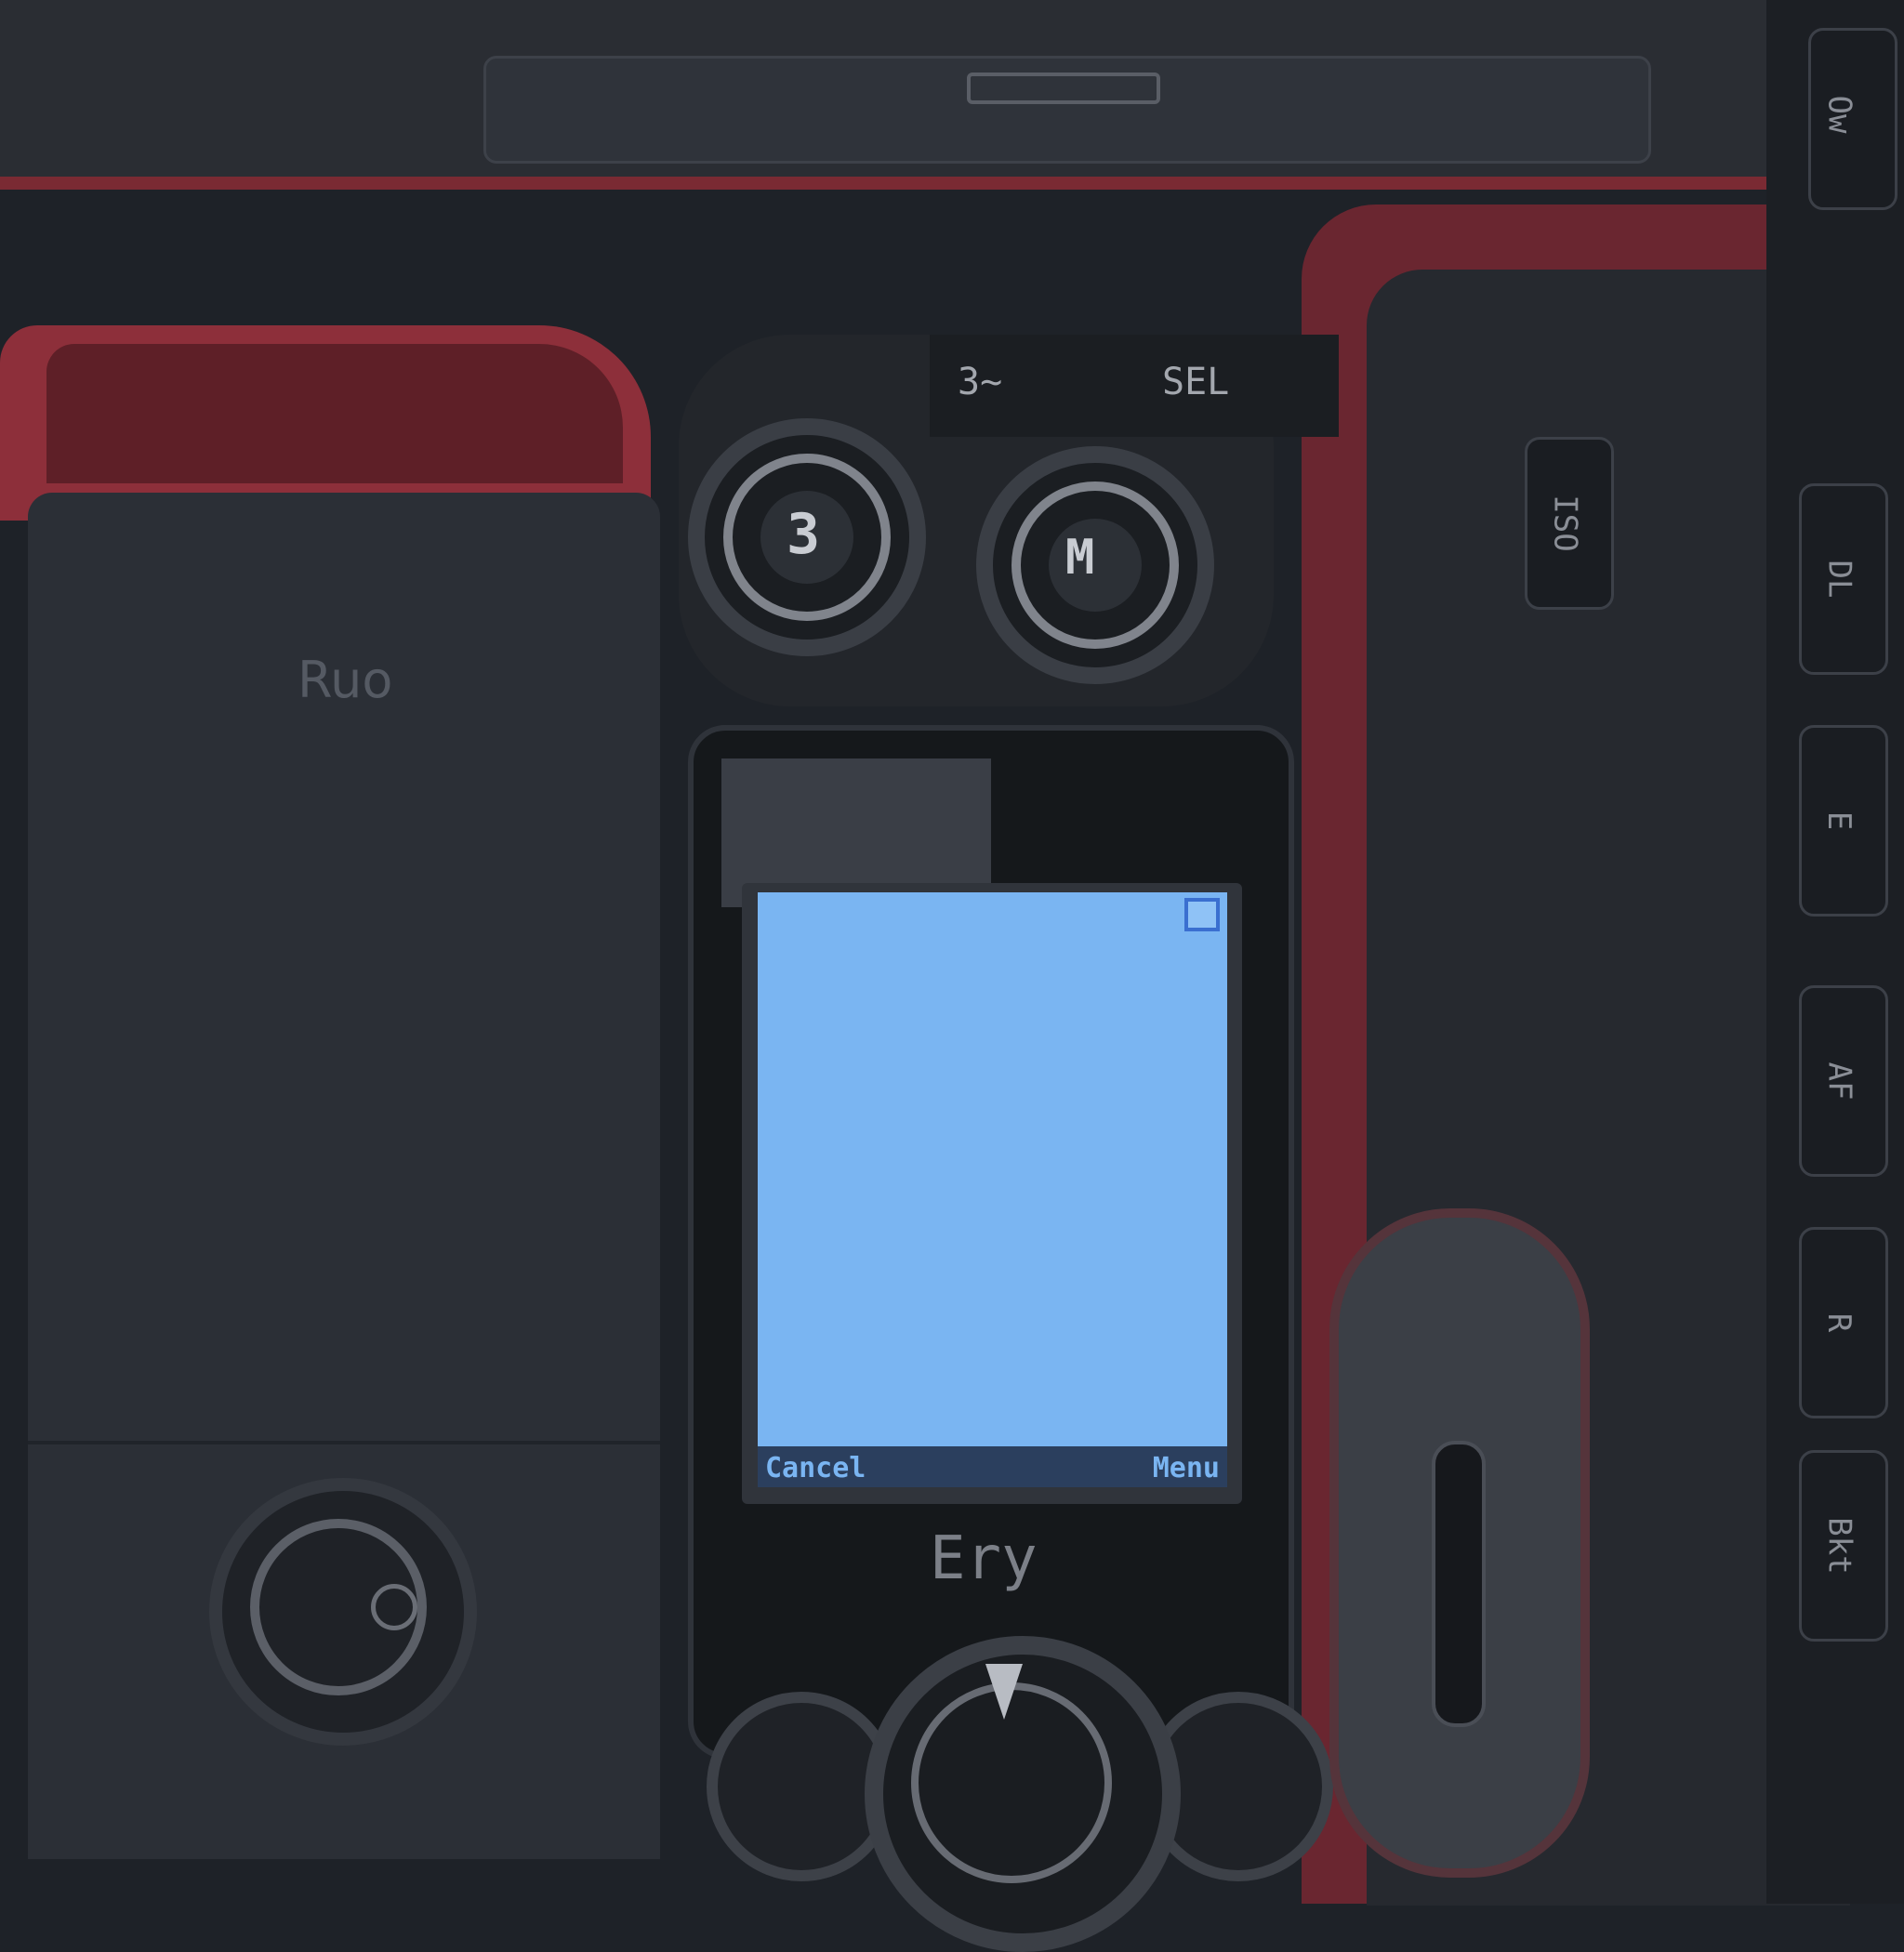 This screenshot has width=1904, height=1952. What do you see at coordinates (815, 1468) in the screenshot?
I see `softkey-cancel: Cancel` at bounding box center [815, 1468].